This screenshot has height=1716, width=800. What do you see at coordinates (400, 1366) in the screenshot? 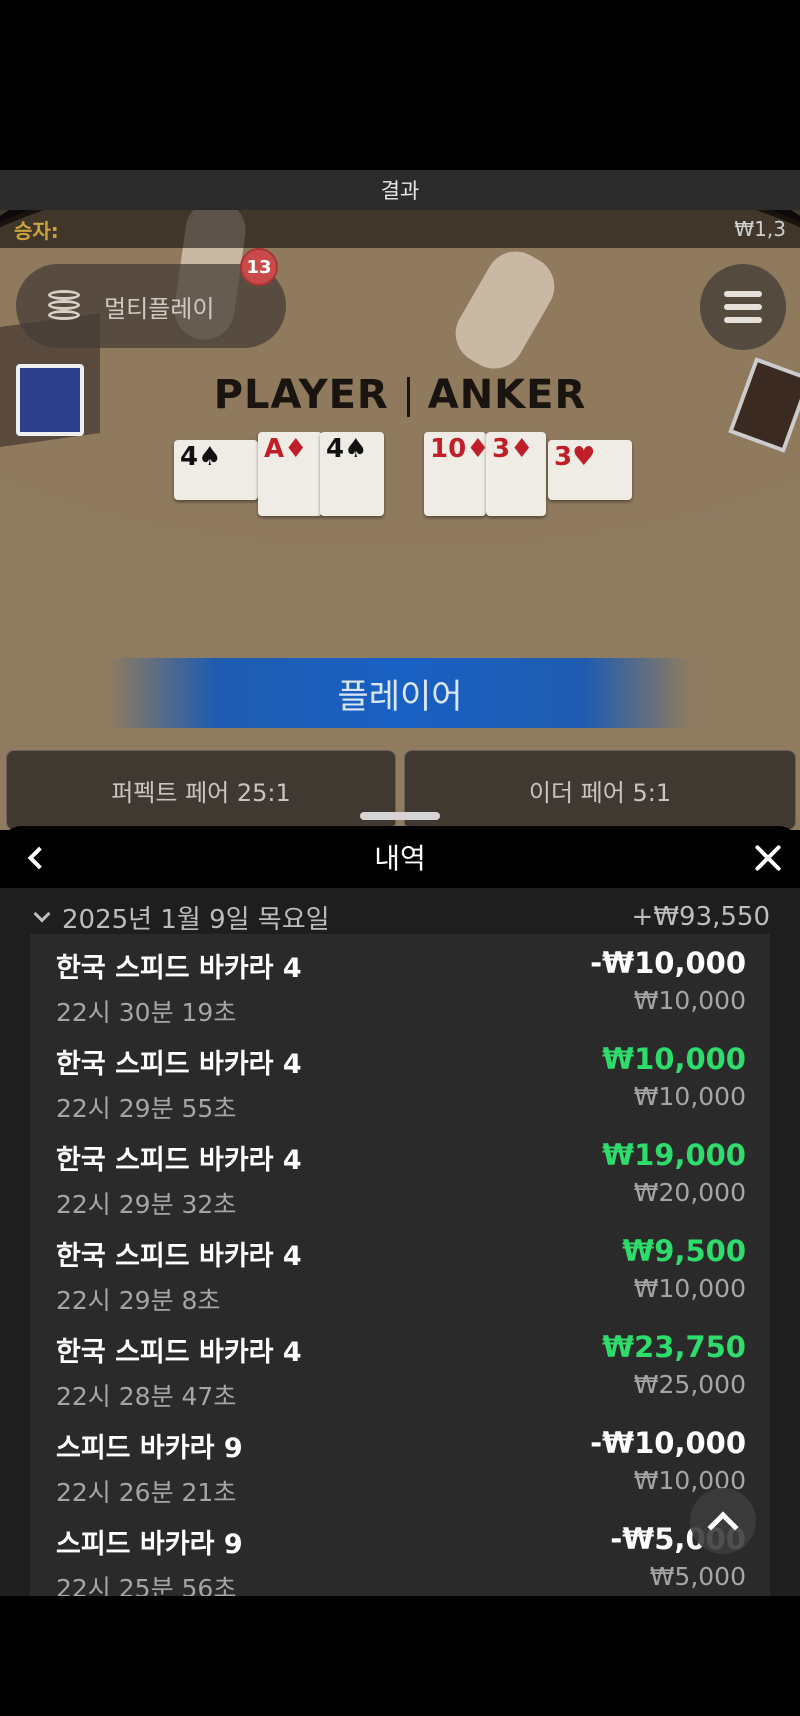
I see `history-item: 한국 스피드 바카라 4 22시 28분 47초 ₩23,750 ₩25,000` at bounding box center [400, 1366].